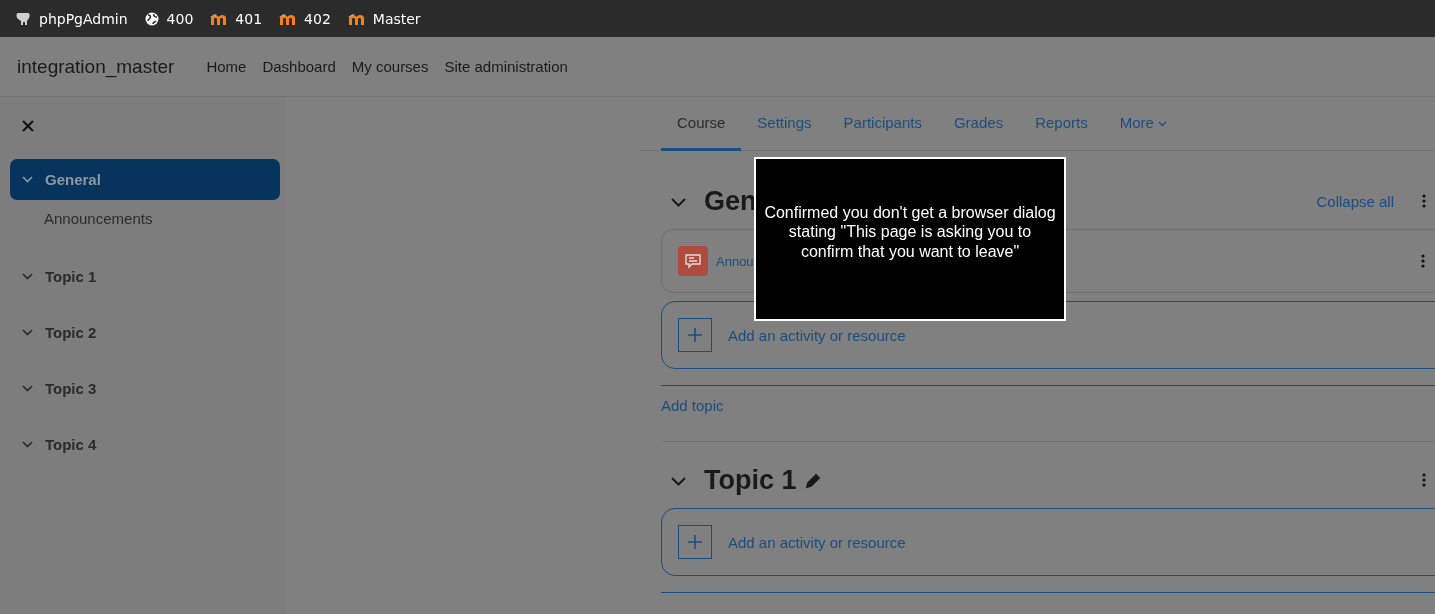 The image size is (1435, 614). What do you see at coordinates (28, 126) in the screenshot?
I see `close-icon` at bounding box center [28, 126].